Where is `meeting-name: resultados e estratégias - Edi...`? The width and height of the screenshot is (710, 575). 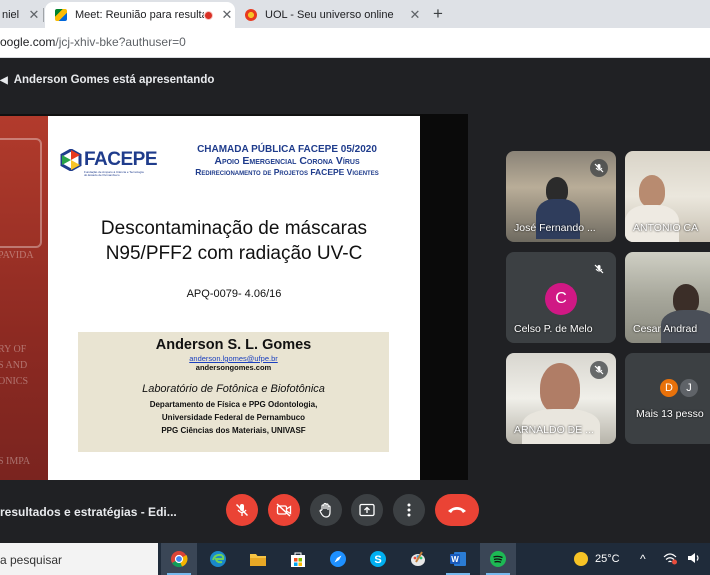 meeting-name: resultados e estratégias - Edi... is located at coordinates (88, 512).